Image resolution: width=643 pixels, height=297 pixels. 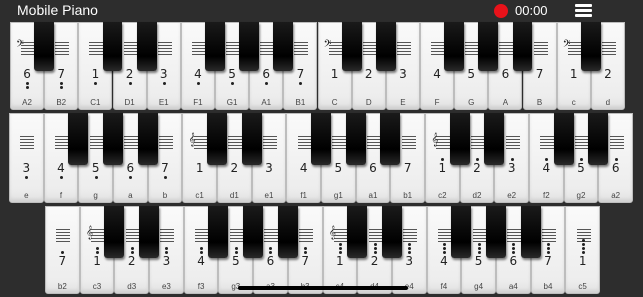 I want to click on black-key-c1-sharp, so click(x=217, y=139).